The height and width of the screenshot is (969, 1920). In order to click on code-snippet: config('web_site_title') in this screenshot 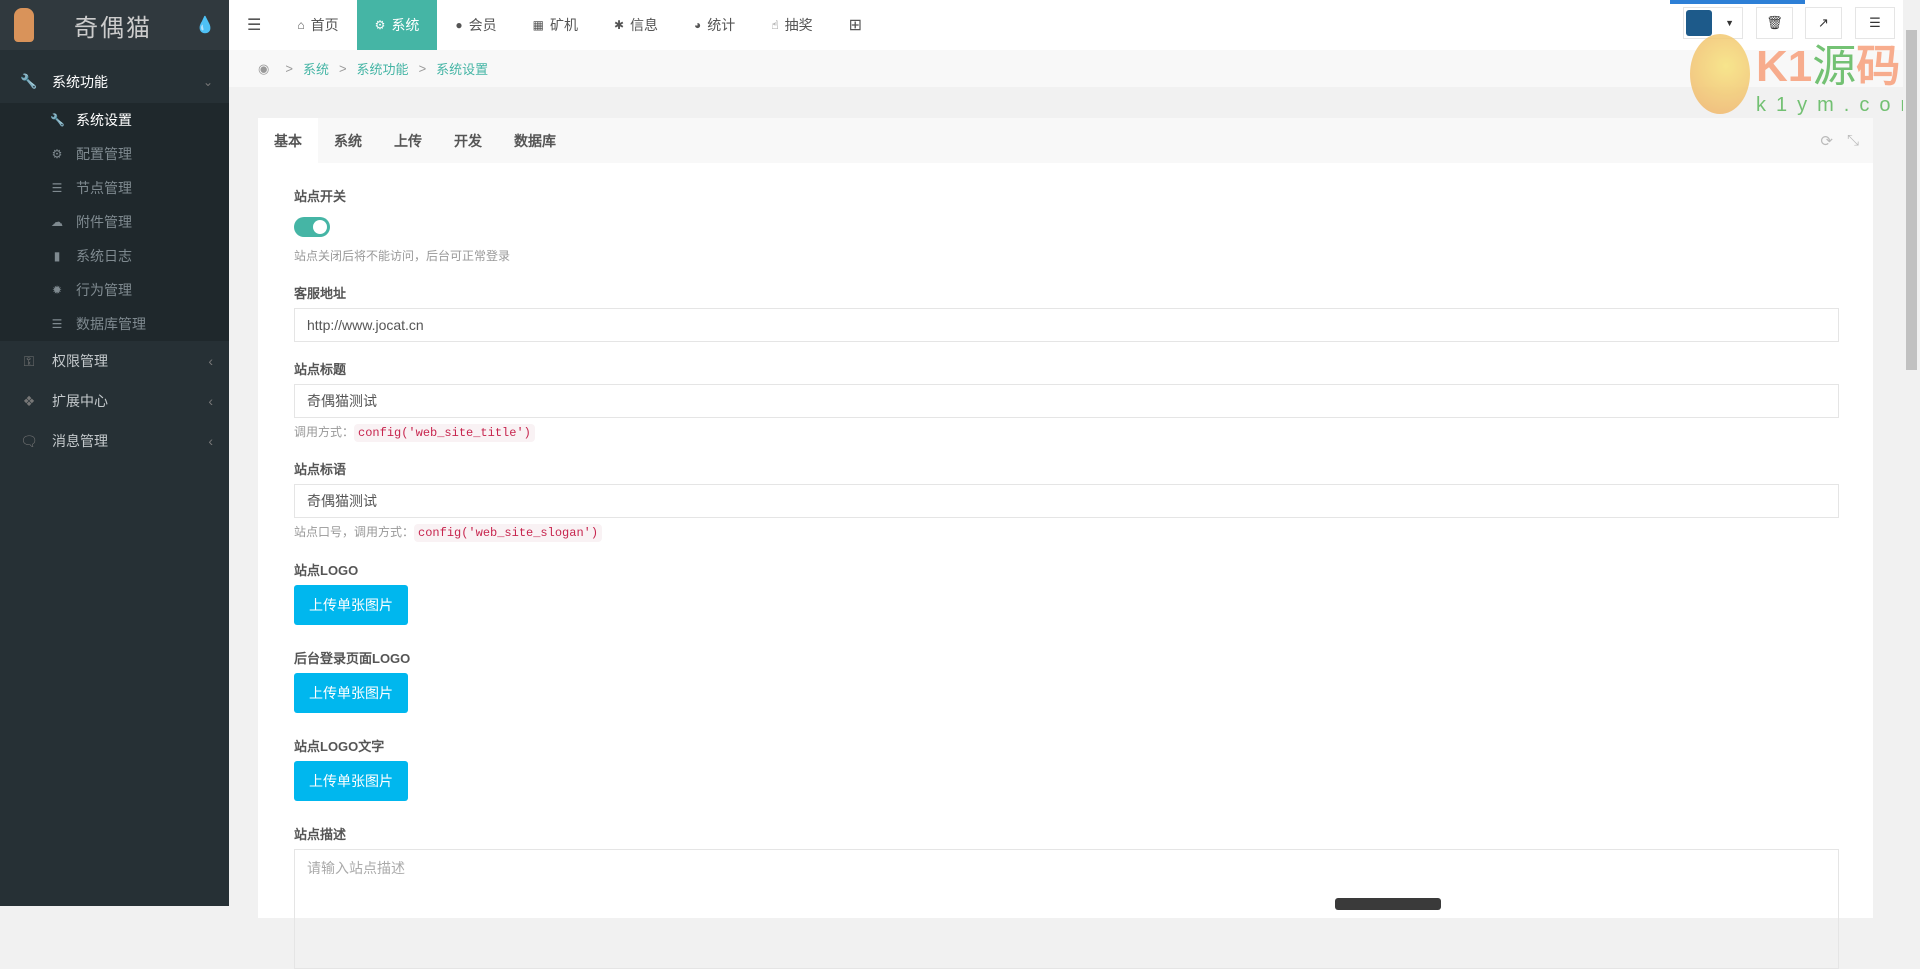, I will do `click(444, 433)`.